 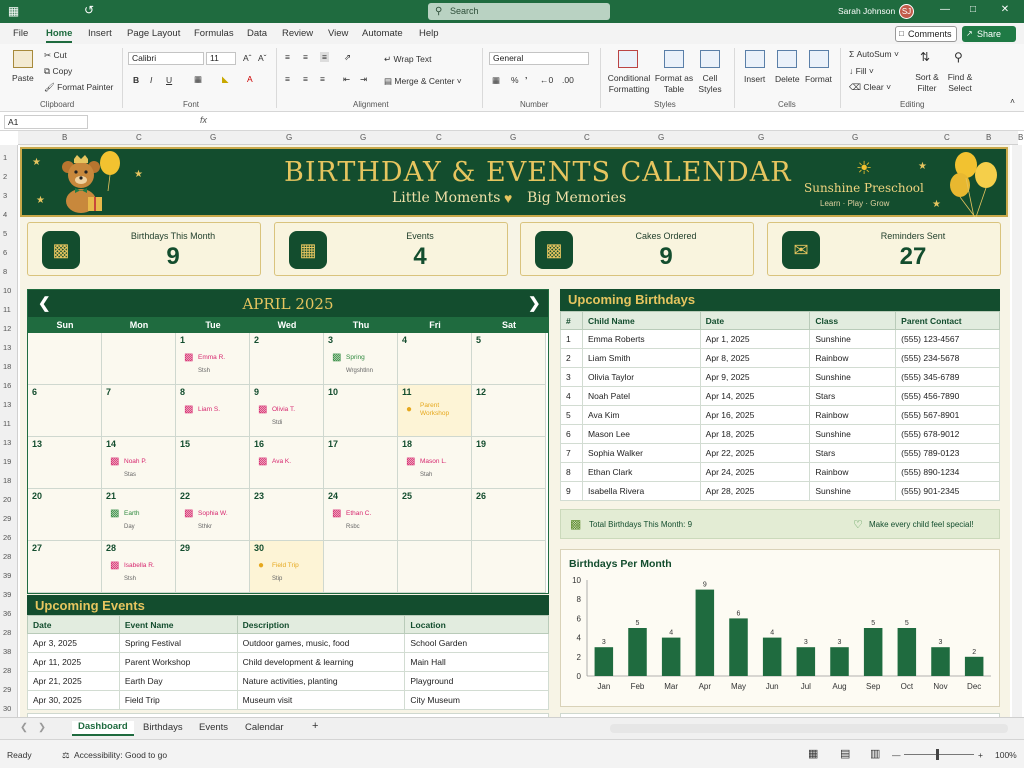 I want to click on table-cell: 7, so click(x=571, y=453).